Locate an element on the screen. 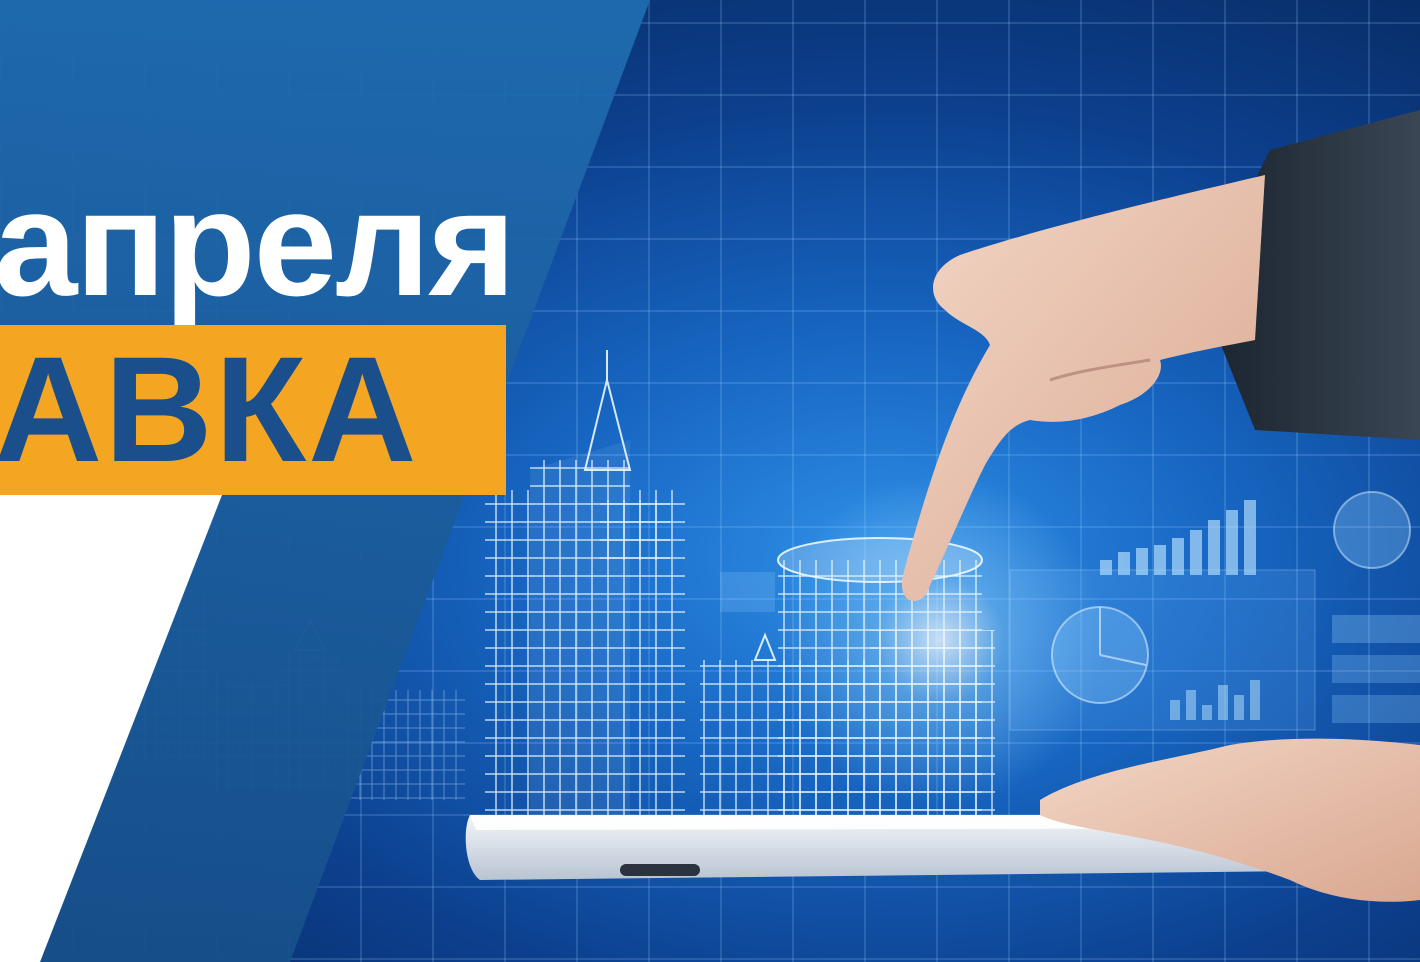 This screenshot has height=962, width=1420. banner-label: АВКА is located at coordinates (209, 409).